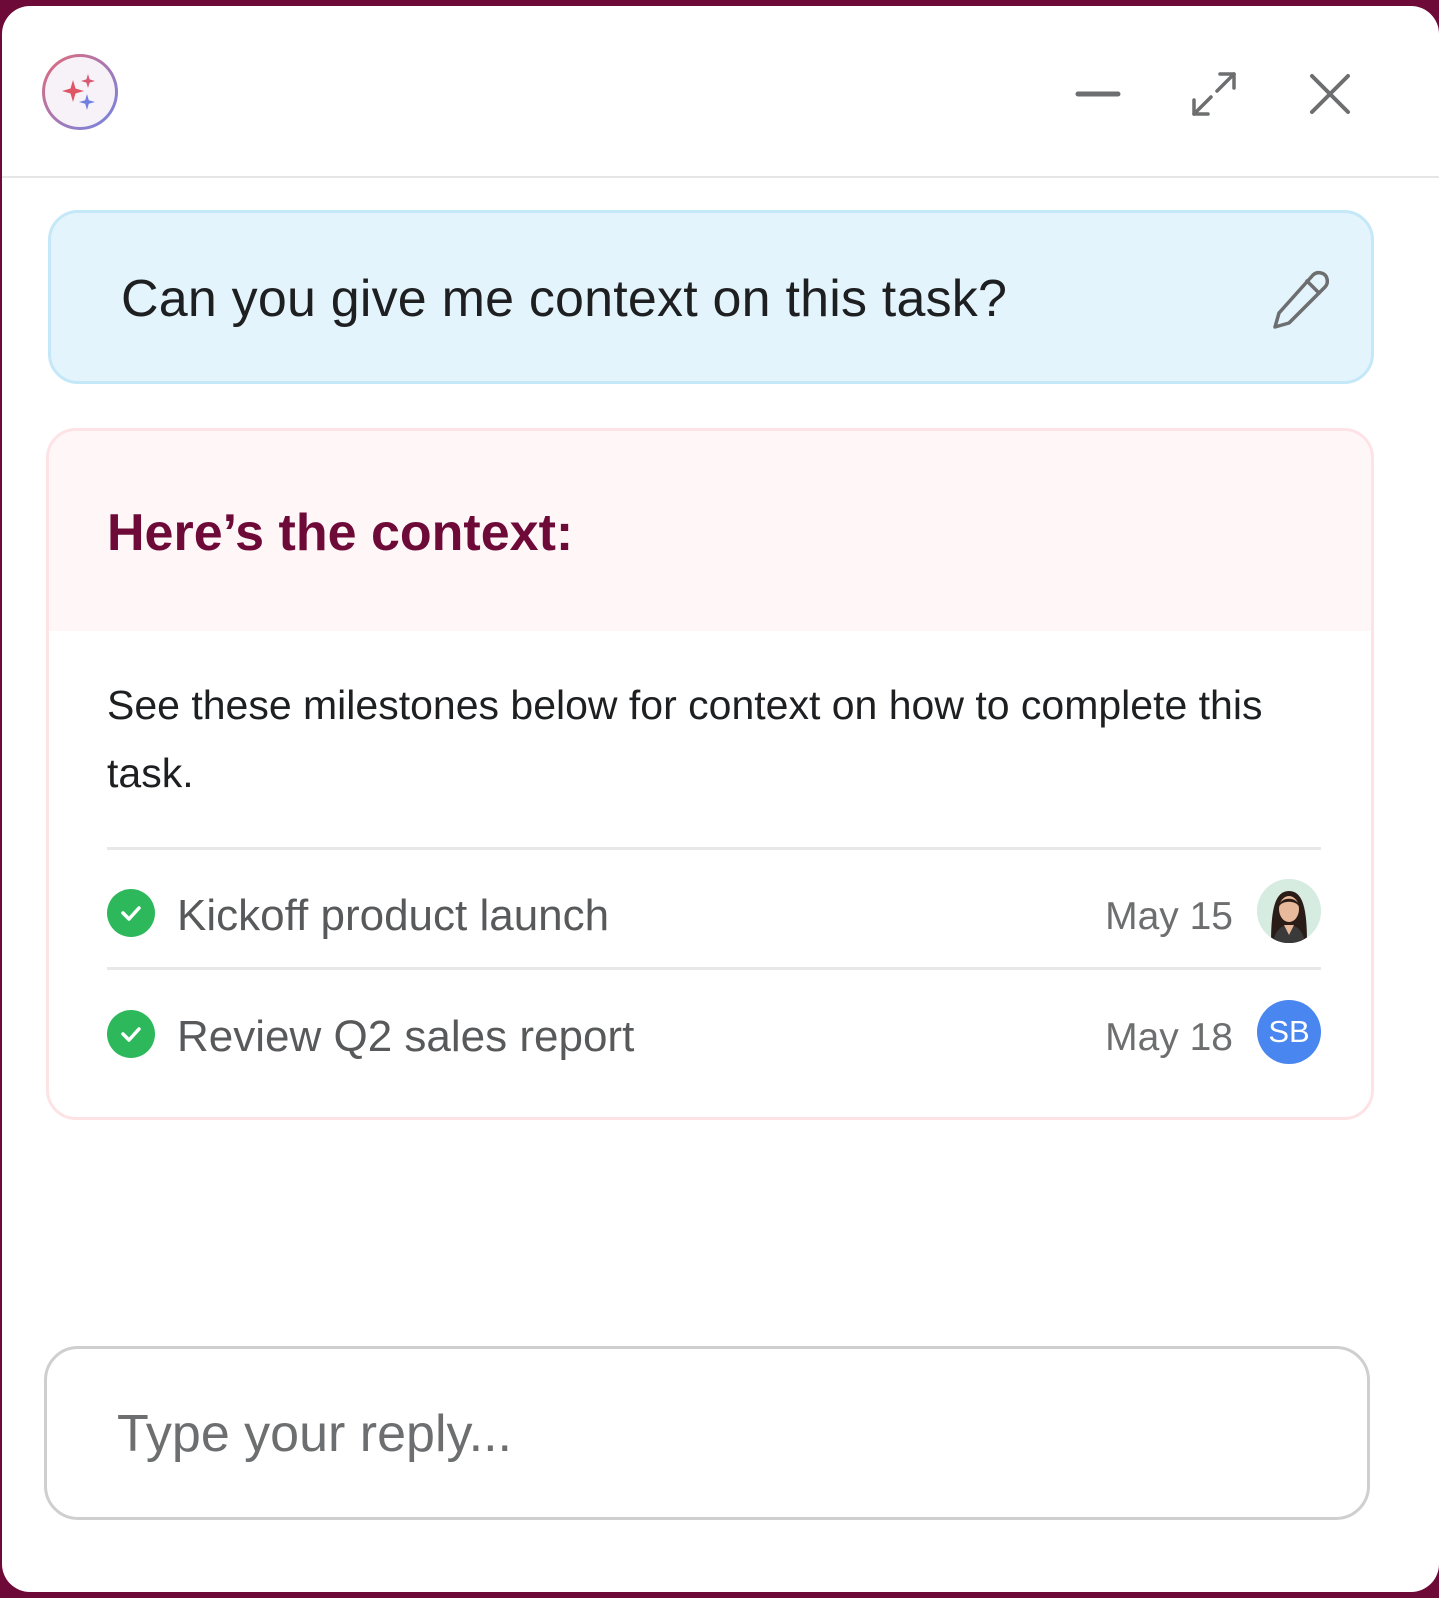 This screenshot has width=1439, height=1598. What do you see at coordinates (564, 299) in the screenshot?
I see `question-text: Can you give me context on this task?` at bounding box center [564, 299].